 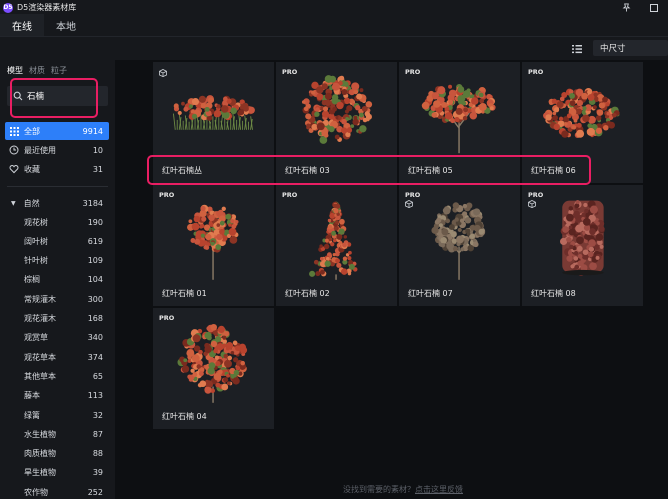 What do you see at coordinates (95, 261) in the screenshot?
I see `category-count: 109` at bounding box center [95, 261].